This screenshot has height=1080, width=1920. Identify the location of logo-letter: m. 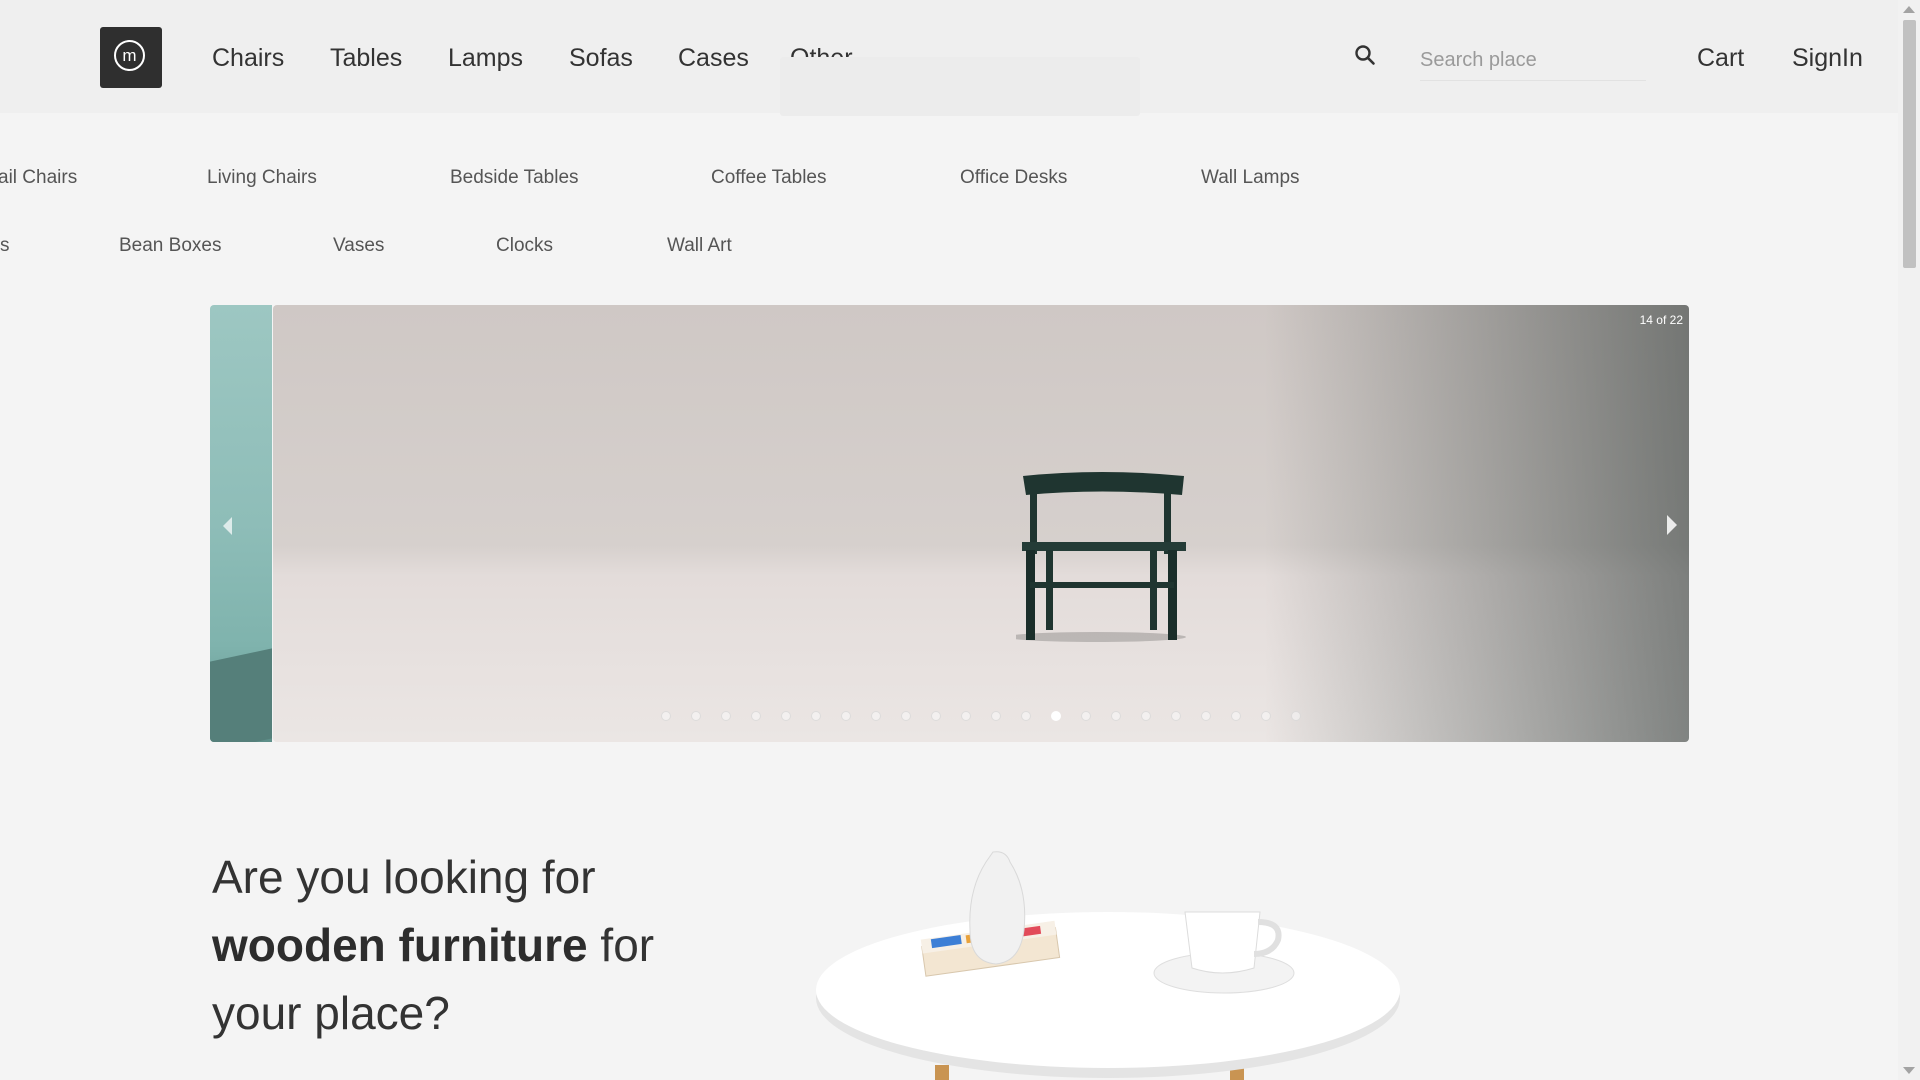
(129, 55).